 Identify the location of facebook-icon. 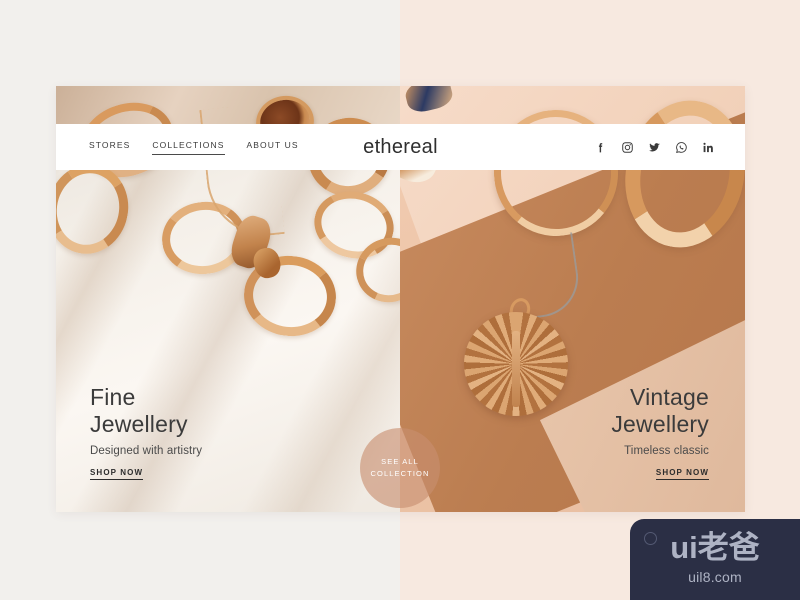
(600, 147).